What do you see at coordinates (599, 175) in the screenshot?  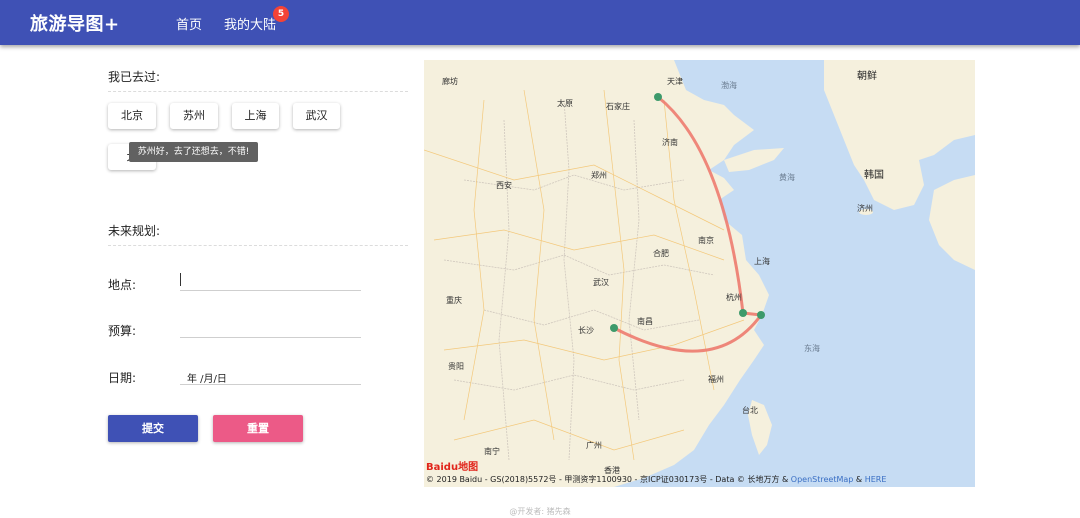 I see `label-zhengzhou: 郑州` at bounding box center [599, 175].